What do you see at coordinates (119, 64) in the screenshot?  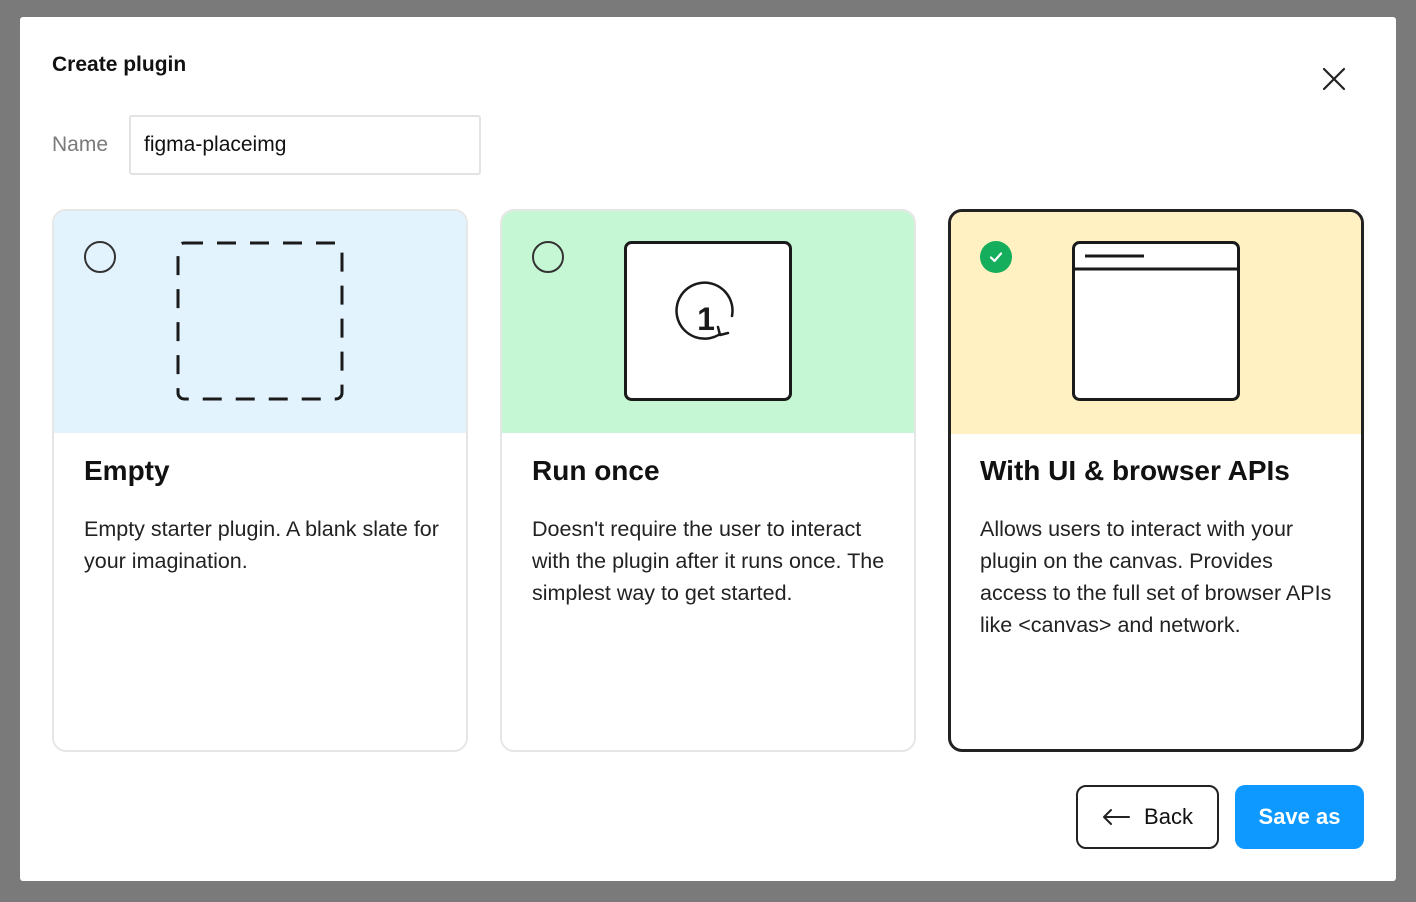 I see `dialog-title: Create plugin` at bounding box center [119, 64].